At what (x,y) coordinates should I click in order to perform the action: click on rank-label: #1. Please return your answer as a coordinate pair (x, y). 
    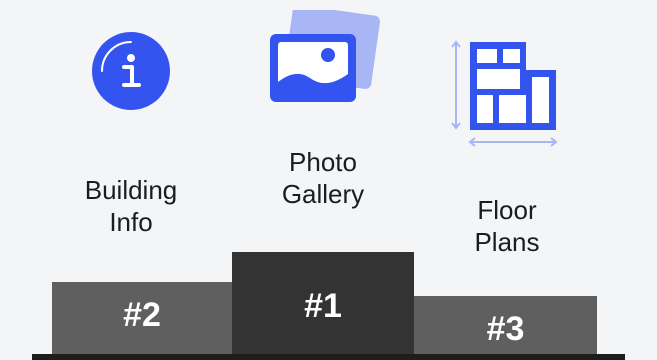
    Looking at the image, I should click on (323, 306).